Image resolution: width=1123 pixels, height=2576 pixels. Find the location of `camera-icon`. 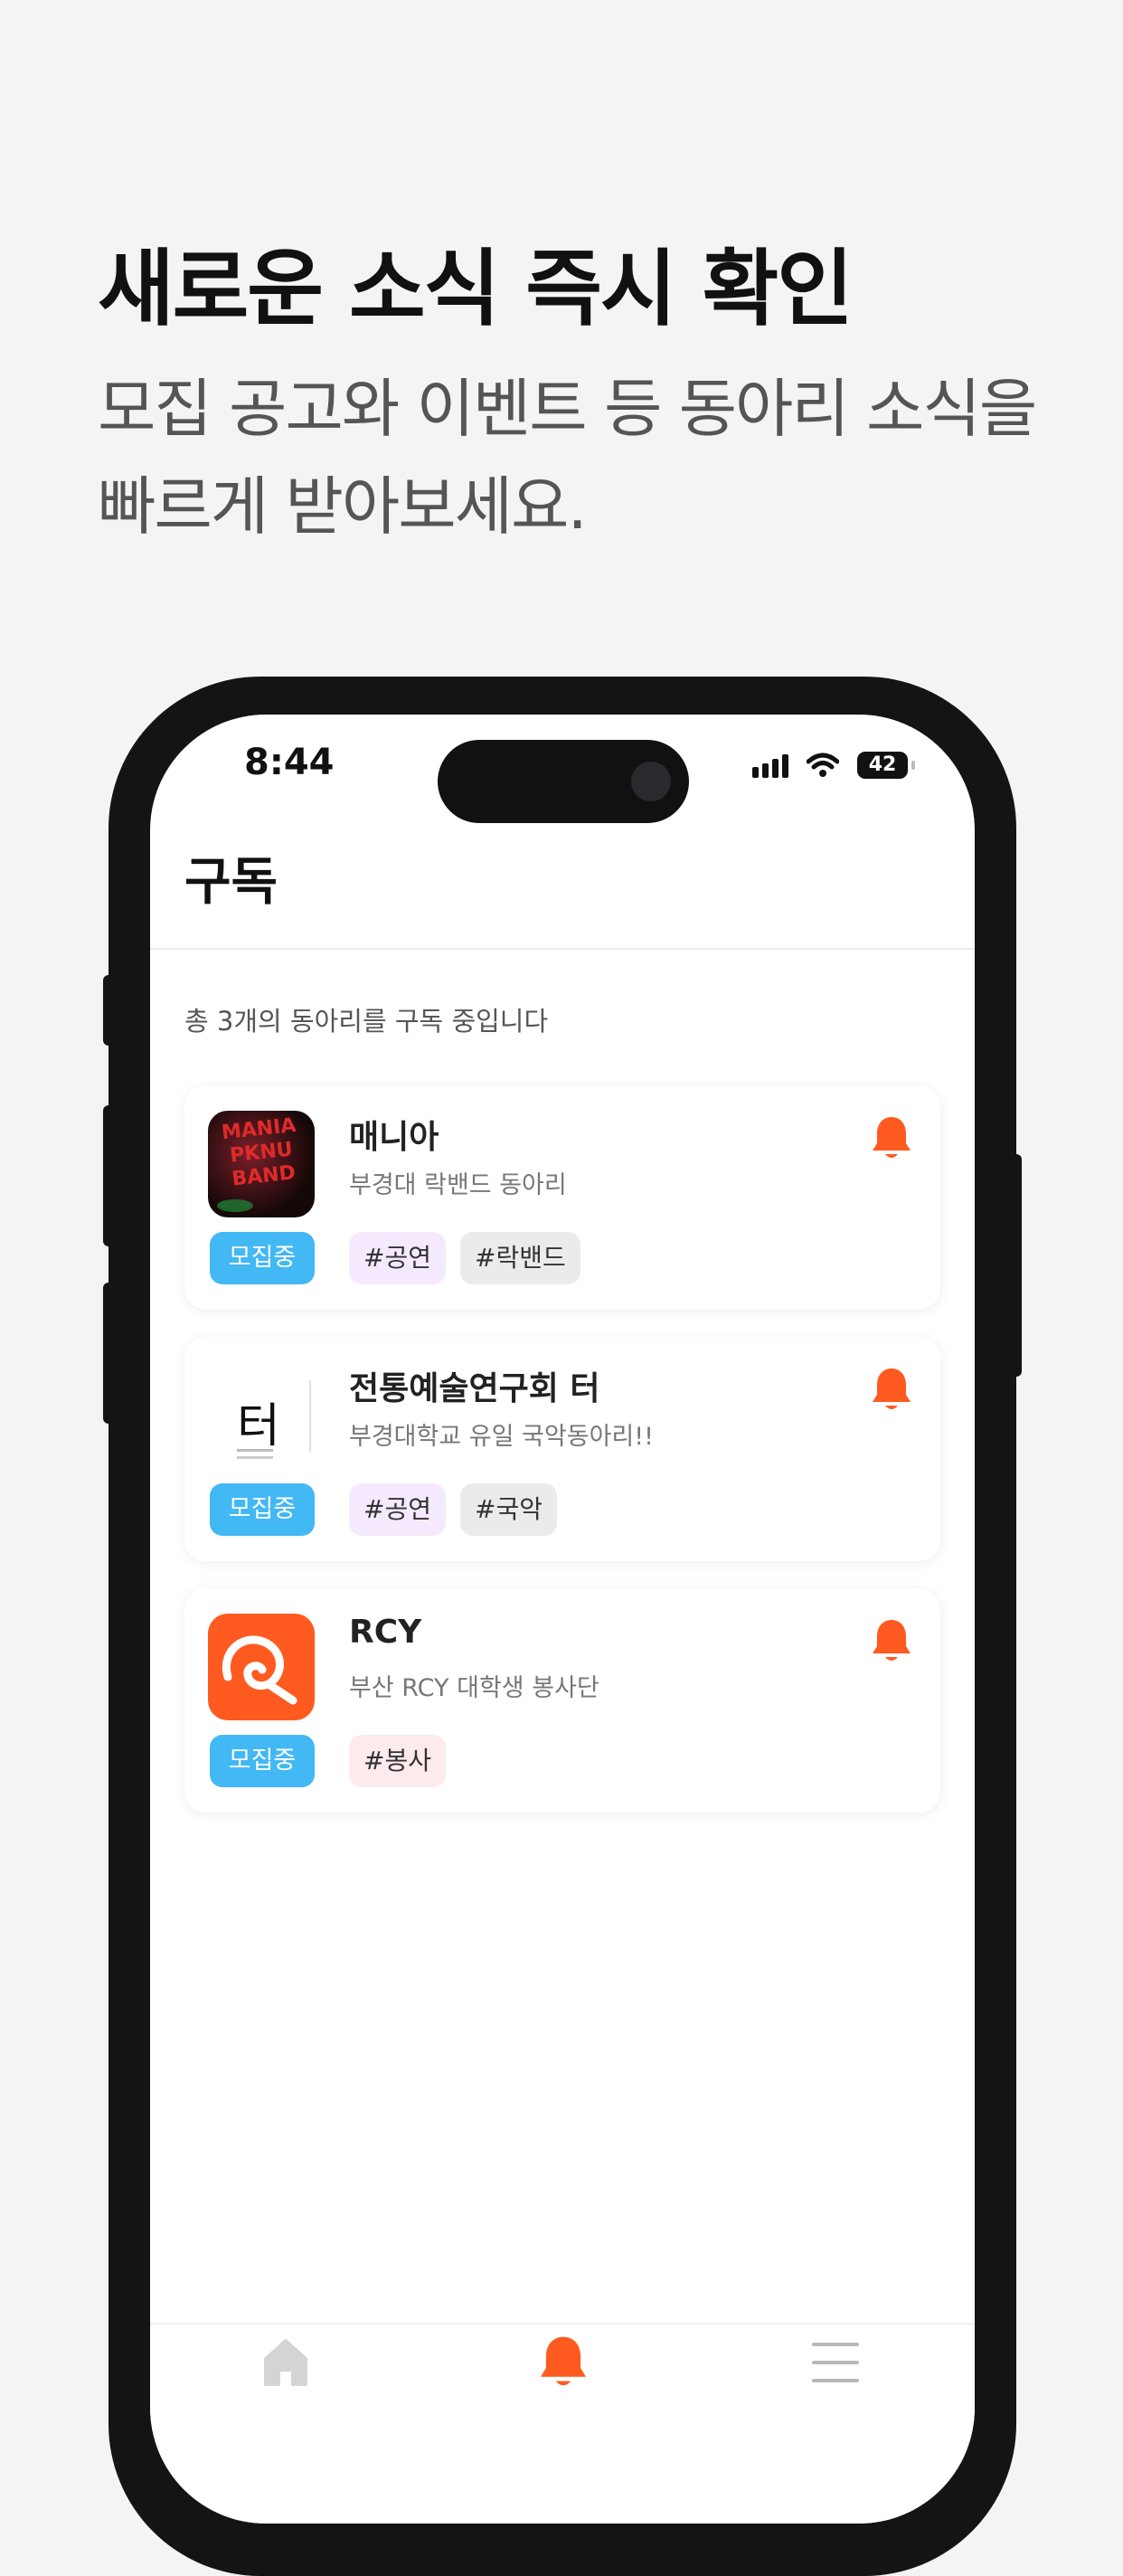

camera-icon is located at coordinates (651, 782).